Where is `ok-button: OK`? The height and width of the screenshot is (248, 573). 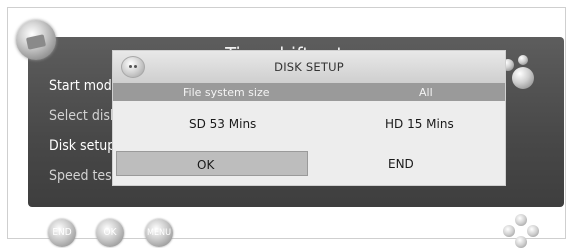
ok-button: OK is located at coordinates (212, 163).